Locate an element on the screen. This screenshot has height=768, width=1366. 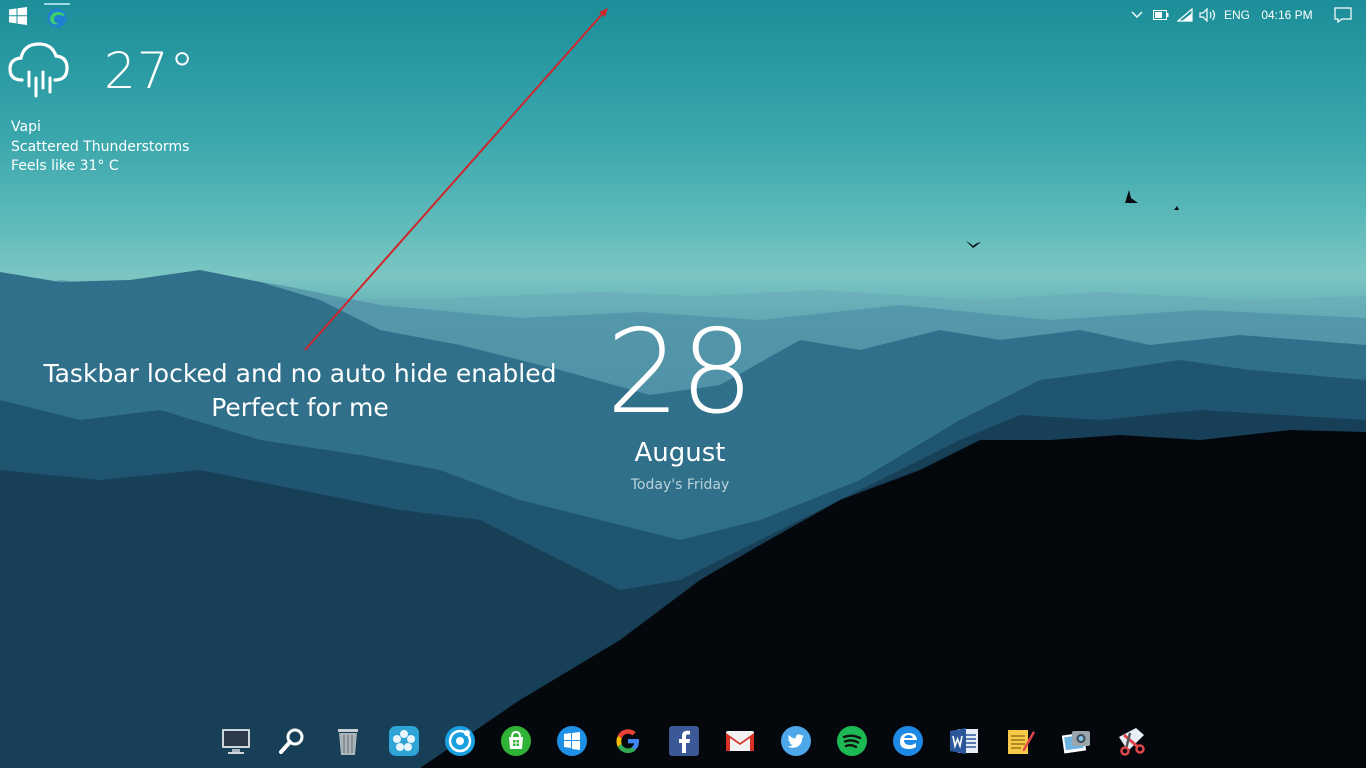
clock-time: 04:16 PM is located at coordinates (1287, 15).